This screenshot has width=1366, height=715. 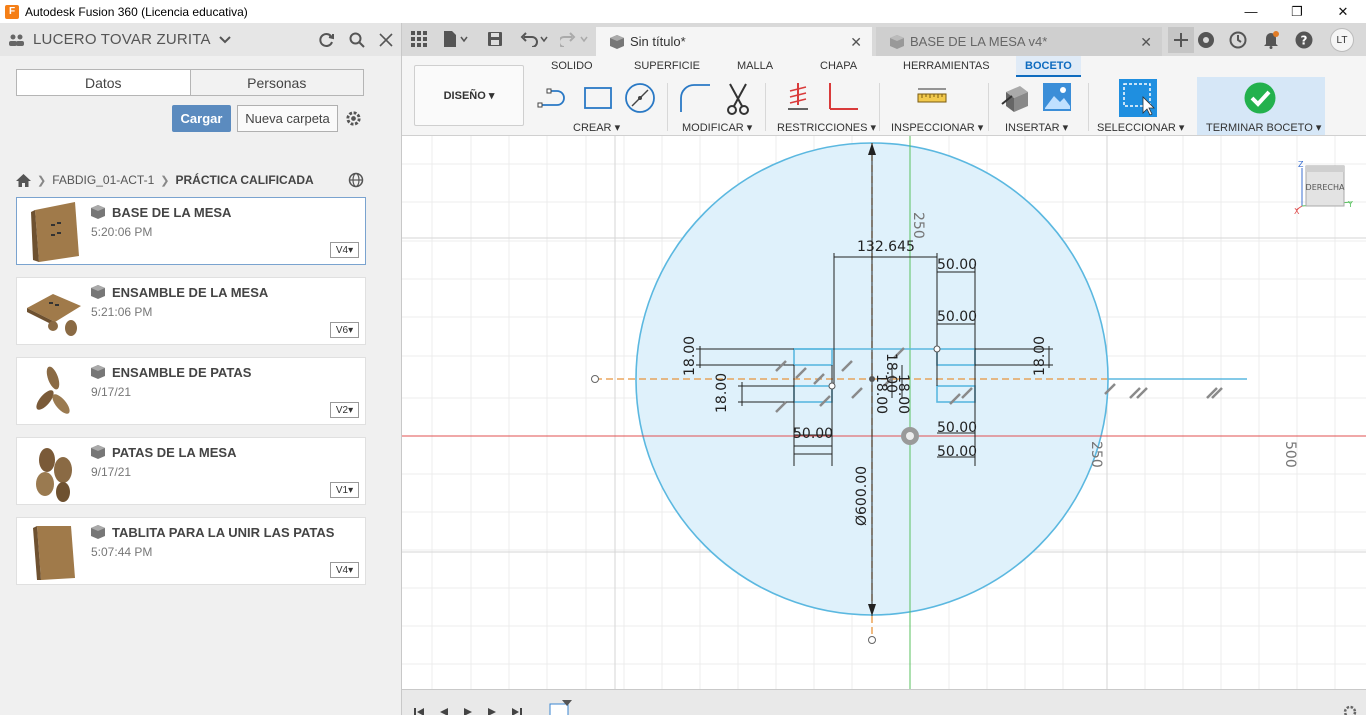 What do you see at coordinates (386, 39) in the screenshot?
I see `close-panel-icon` at bounding box center [386, 39].